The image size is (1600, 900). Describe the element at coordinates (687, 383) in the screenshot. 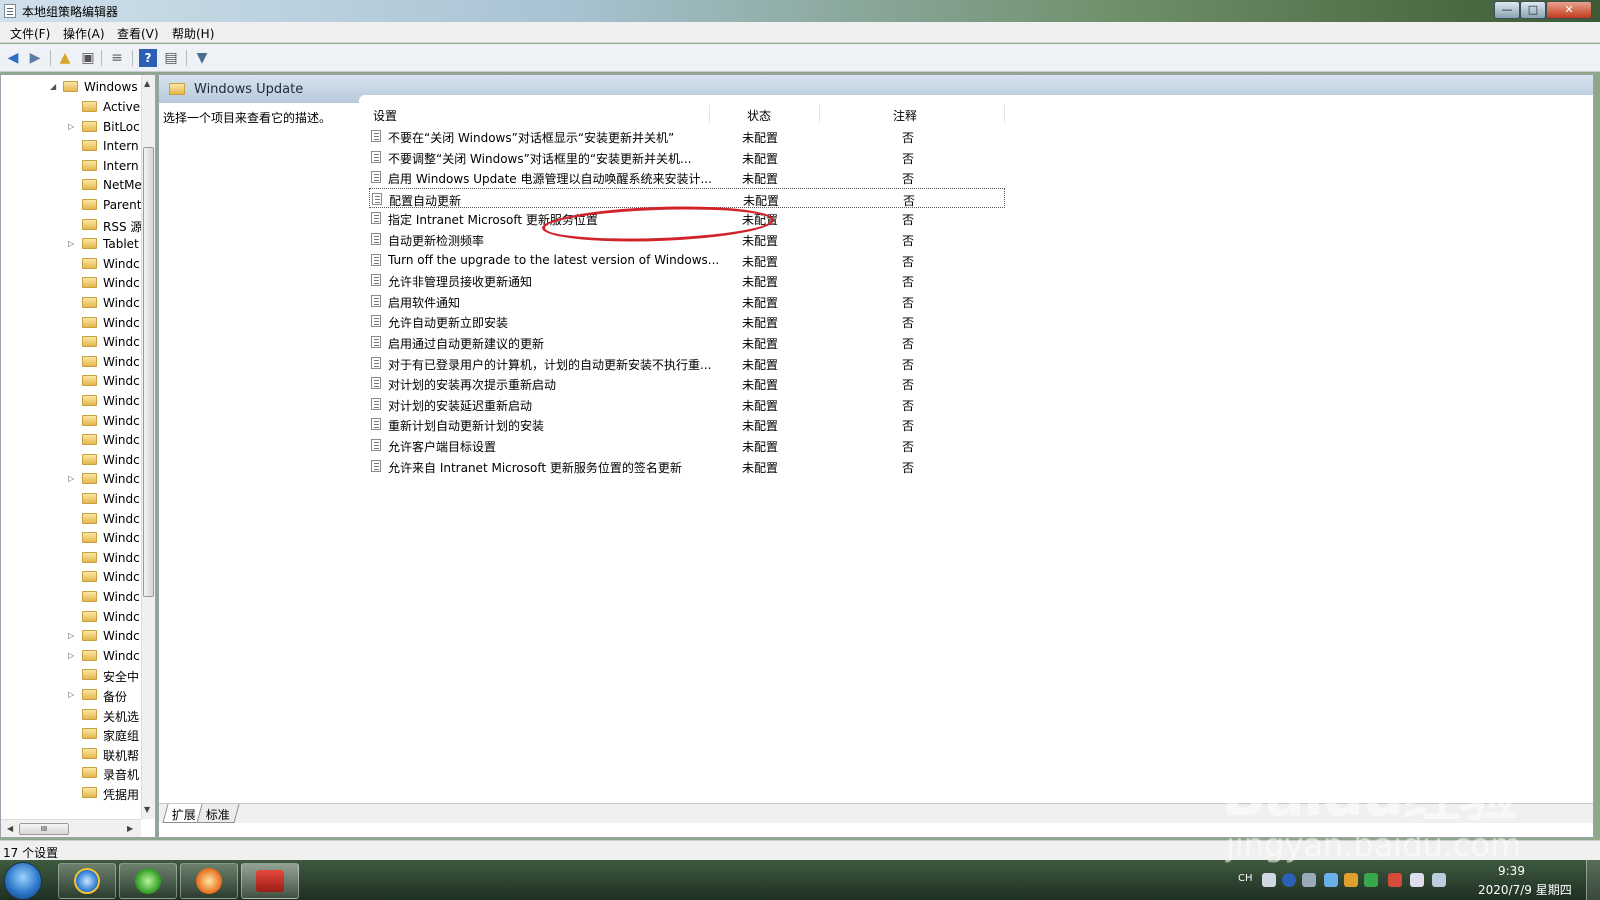

I see `setting-row: 对计划的安装再次提示重新启动 未配置 否` at that location.